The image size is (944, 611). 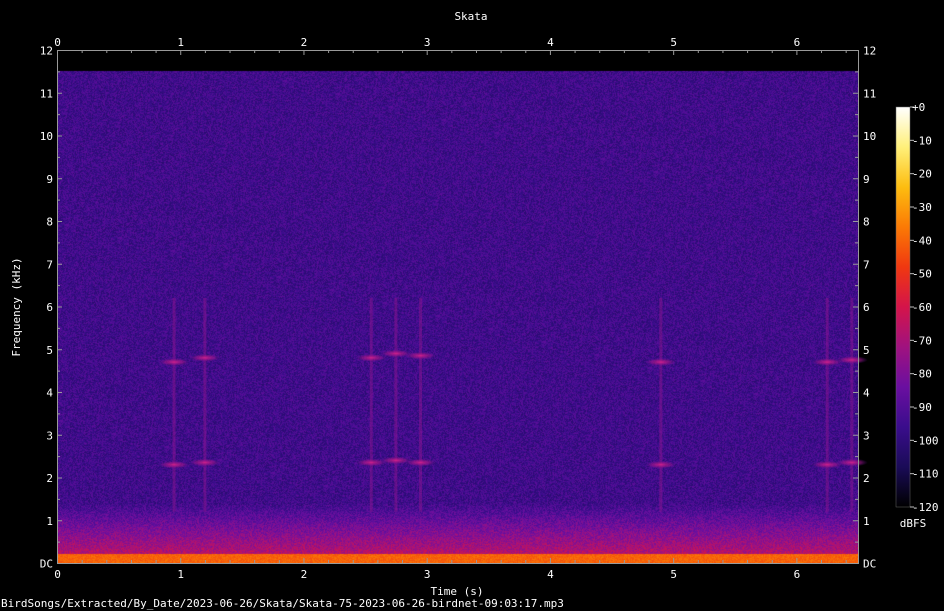 I want to click on x-tick-label-bottom: 5, so click(x=673, y=574).